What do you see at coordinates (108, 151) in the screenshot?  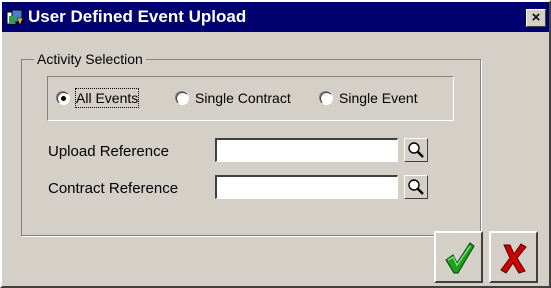 I see `upload-reference-label: Upload Reference` at bounding box center [108, 151].